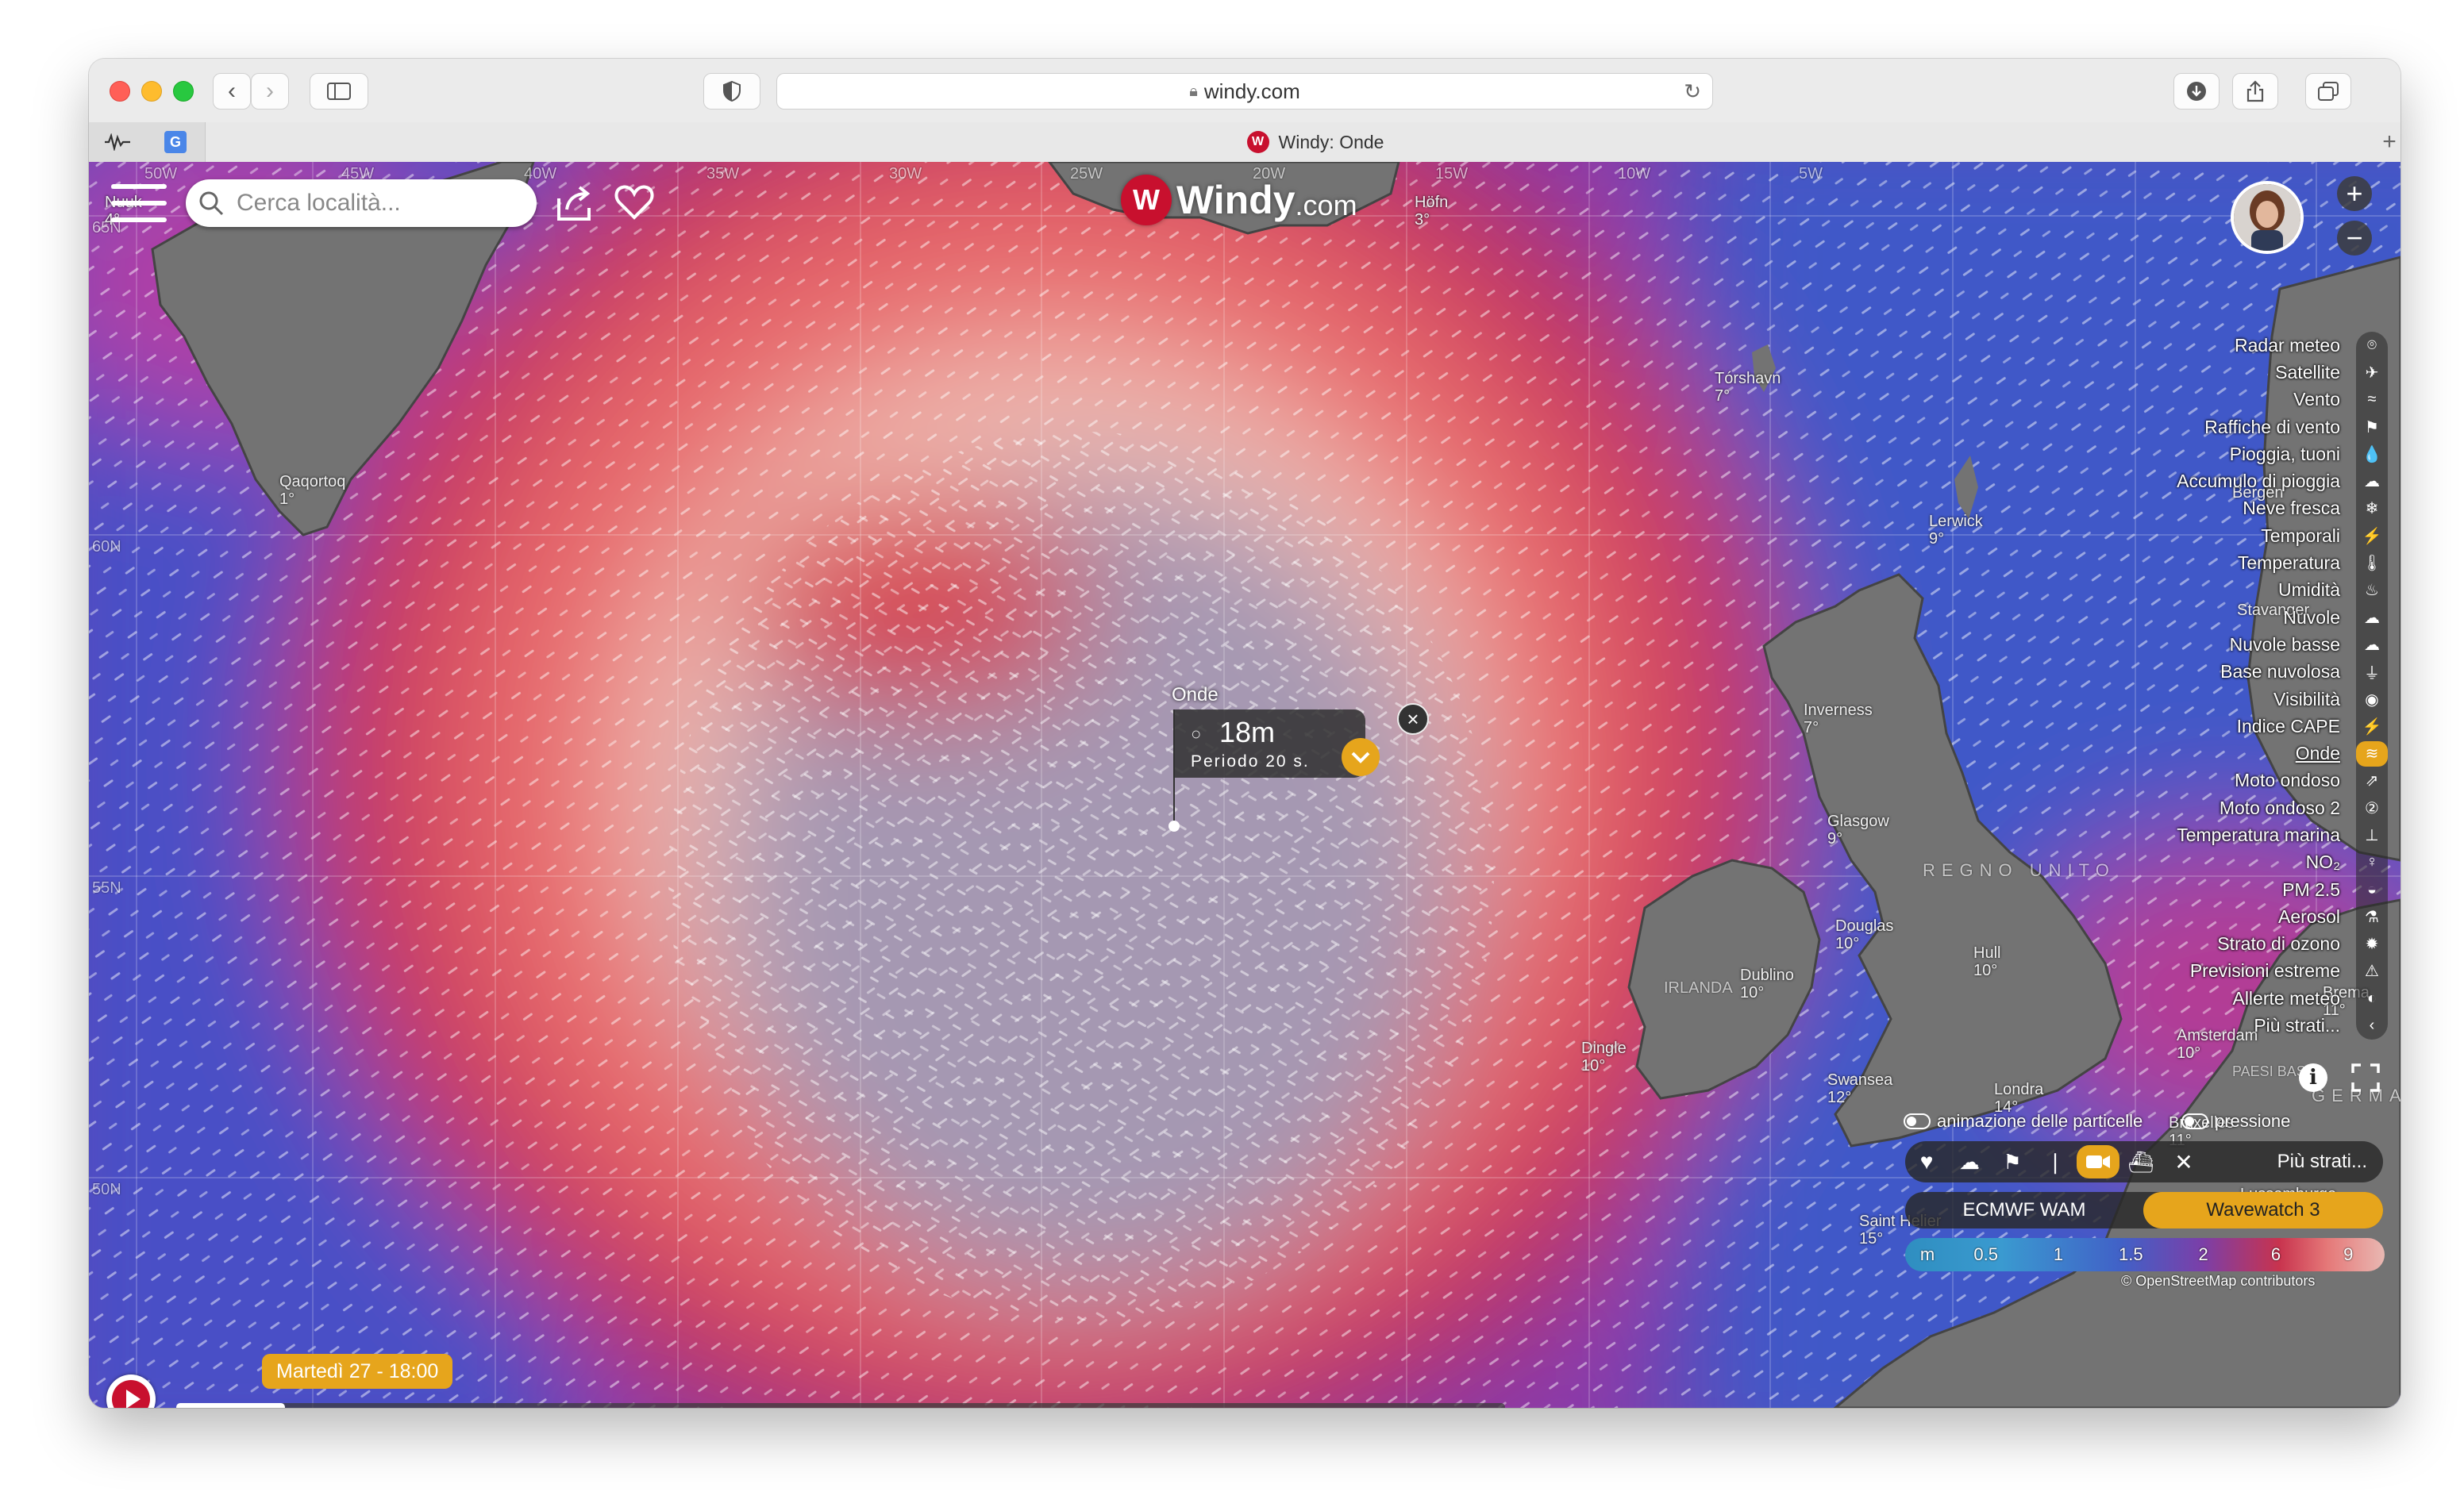 Image resolution: width=2464 pixels, height=1511 pixels. What do you see at coordinates (1431, 211) in the screenshot?
I see `city-label: Höfn 3°` at bounding box center [1431, 211].